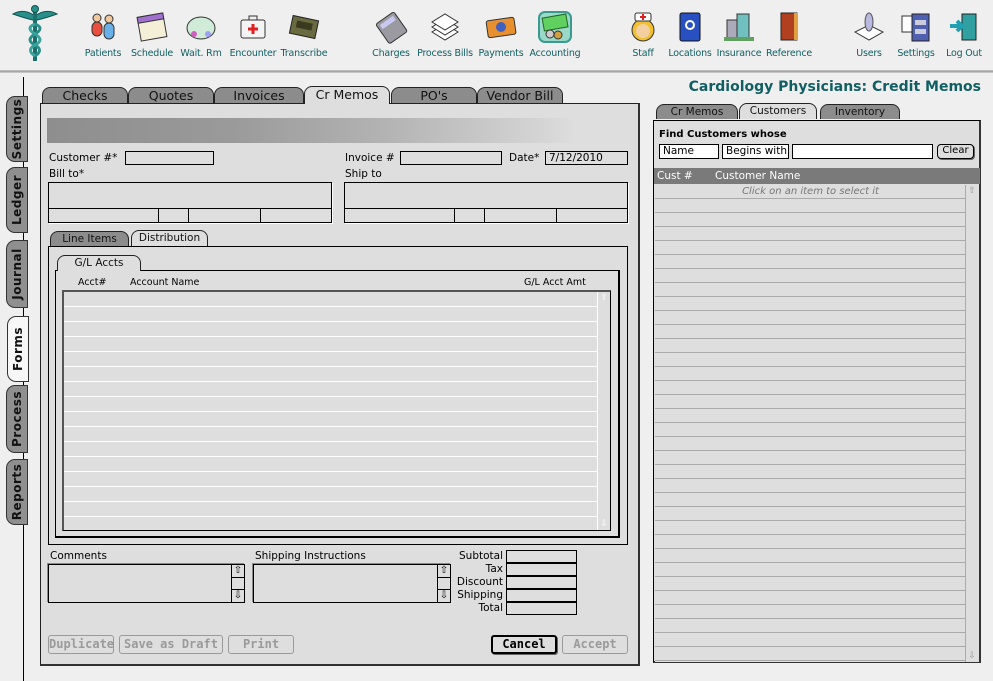 The width and height of the screenshot is (993, 681). What do you see at coordinates (171, 644) in the screenshot?
I see `save-as-draft-button: Save as Draft` at bounding box center [171, 644].